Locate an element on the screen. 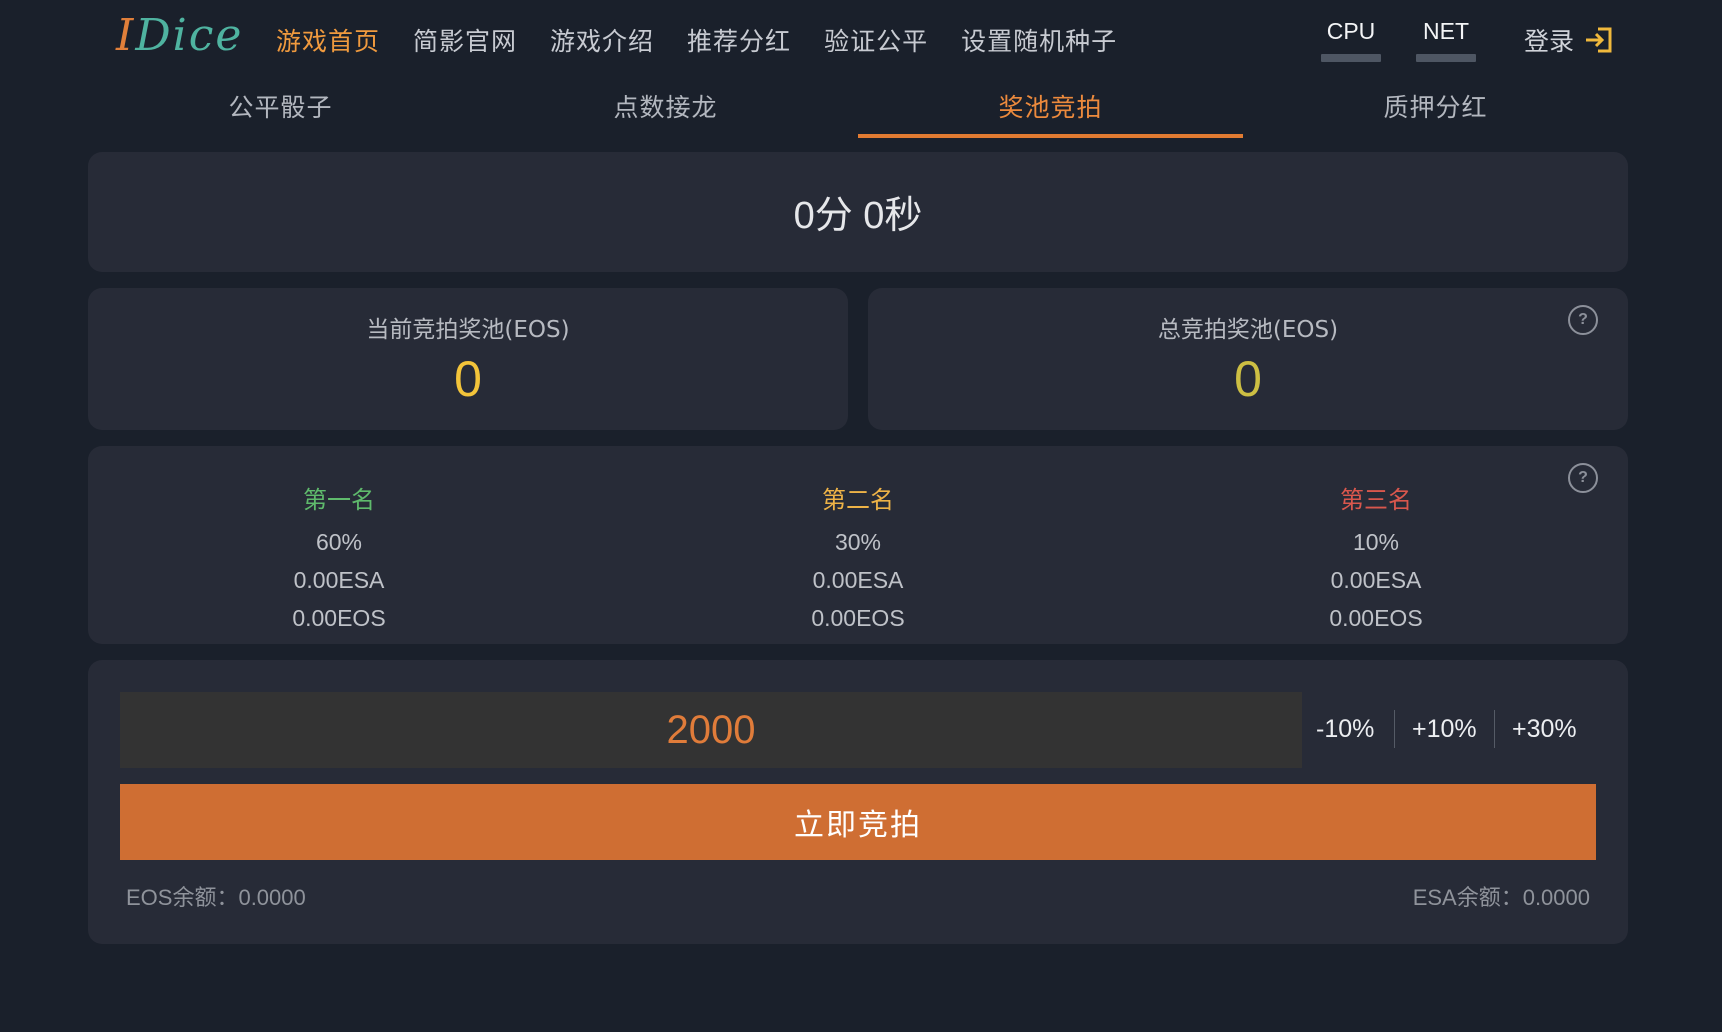 This screenshot has height=1032, width=1722. decrease-10-percent-button: -10% is located at coordinates (1345, 729).